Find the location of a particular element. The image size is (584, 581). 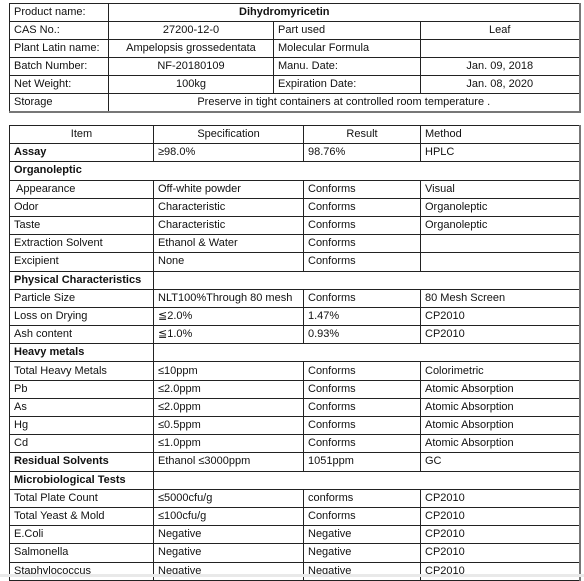

header-item: Item is located at coordinates (81, 134).